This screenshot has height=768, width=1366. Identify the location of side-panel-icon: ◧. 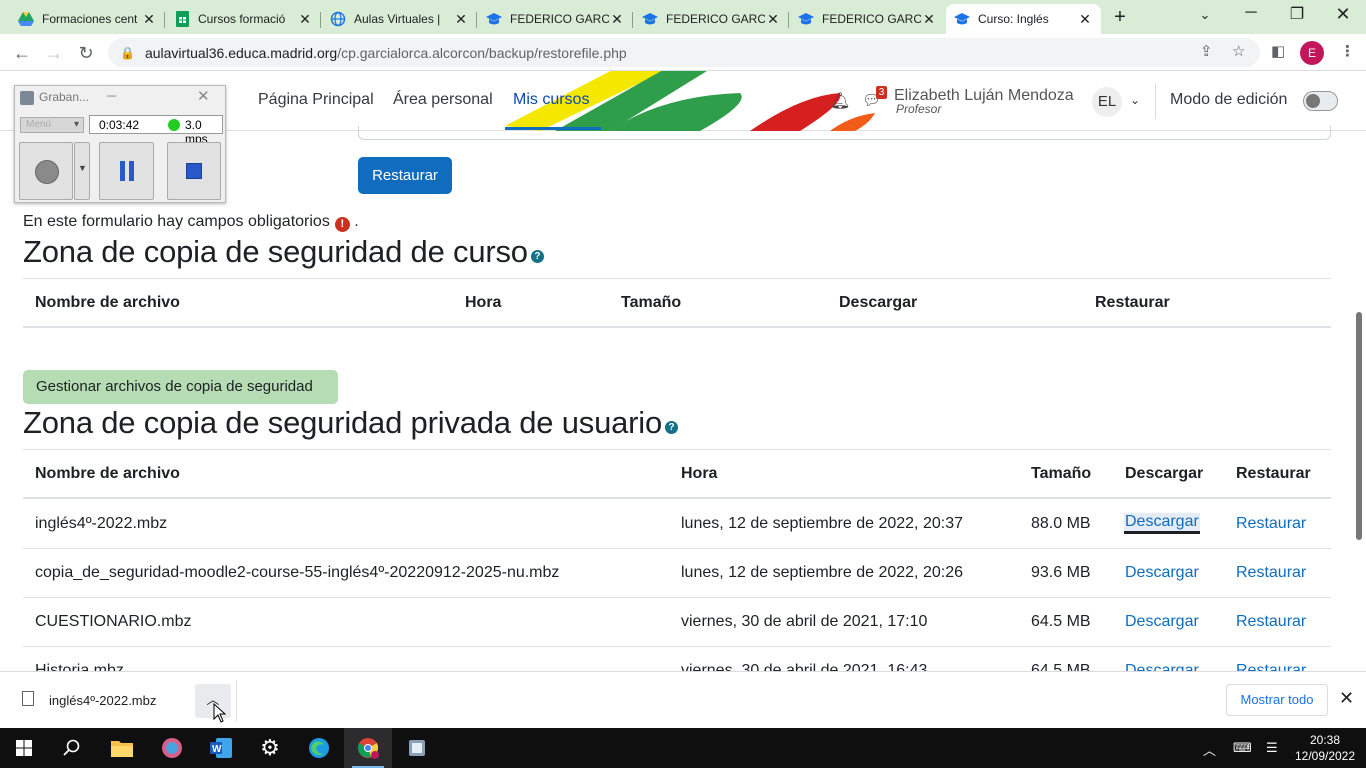
(1278, 51).